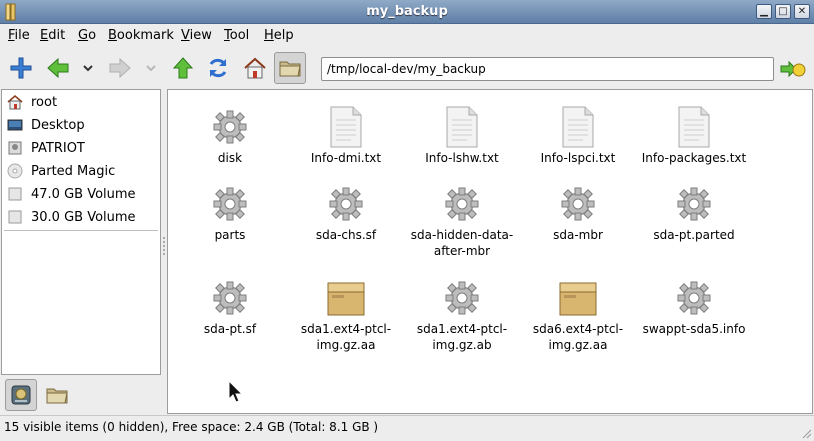 This screenshot has height=441, width=814. What do you see at coordinates (44, 102) in the screenshot?
I see `sidebar-item-label: root` at bounding box center [44, 102].